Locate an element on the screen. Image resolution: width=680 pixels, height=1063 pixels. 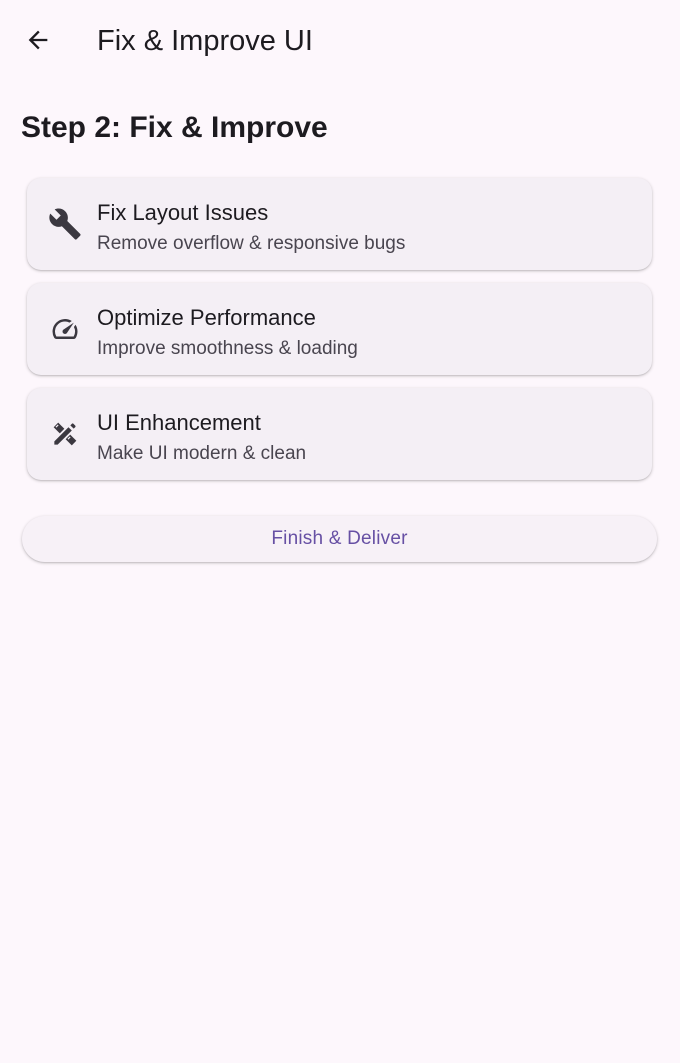
task-subtitle: Make UI modern & clean is located at coordinates (202, 453).